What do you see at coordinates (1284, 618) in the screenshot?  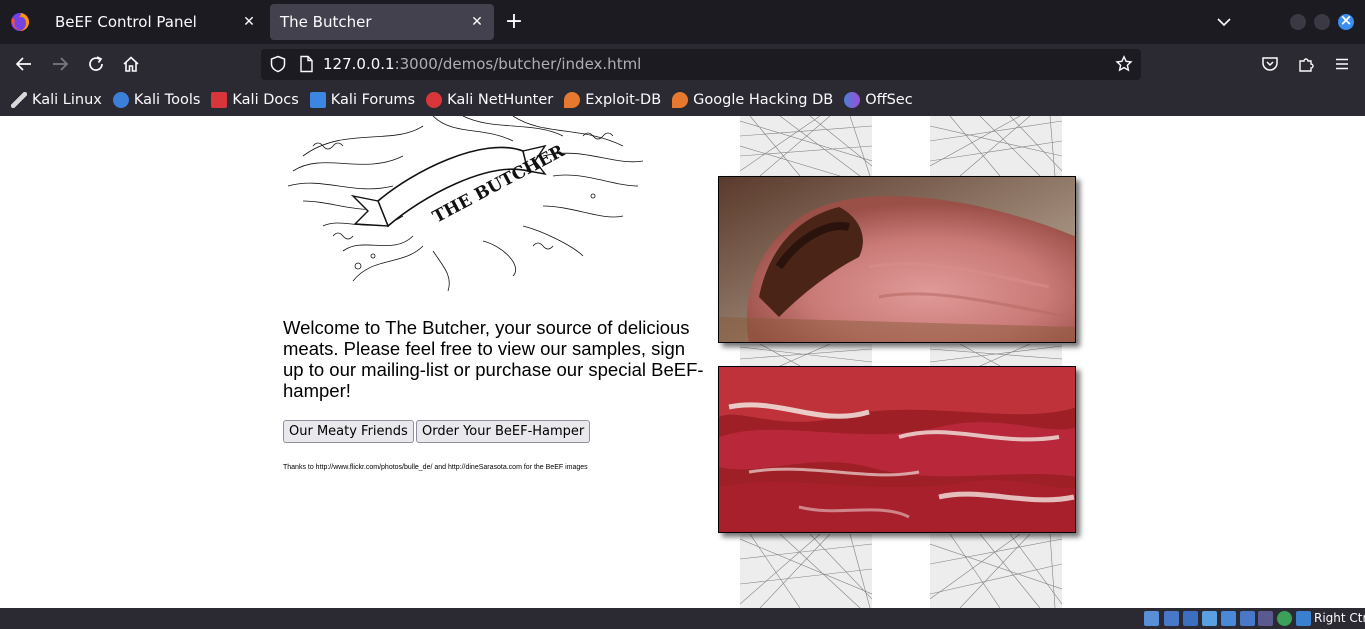 I see `recording-icon` at bounding box center [1284, 618].